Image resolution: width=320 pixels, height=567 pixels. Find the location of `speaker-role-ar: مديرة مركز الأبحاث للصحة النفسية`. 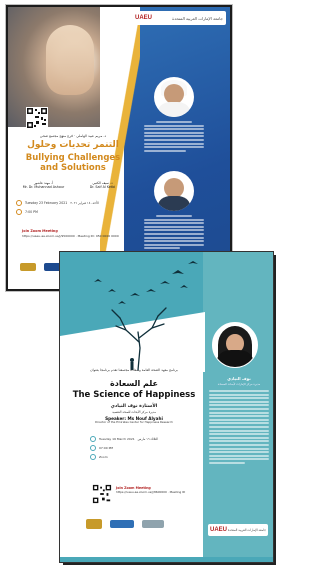

speaker-role-ar: مديرة مركز الأبحاث للصحة النفسية is located at coordinates (134, 412).